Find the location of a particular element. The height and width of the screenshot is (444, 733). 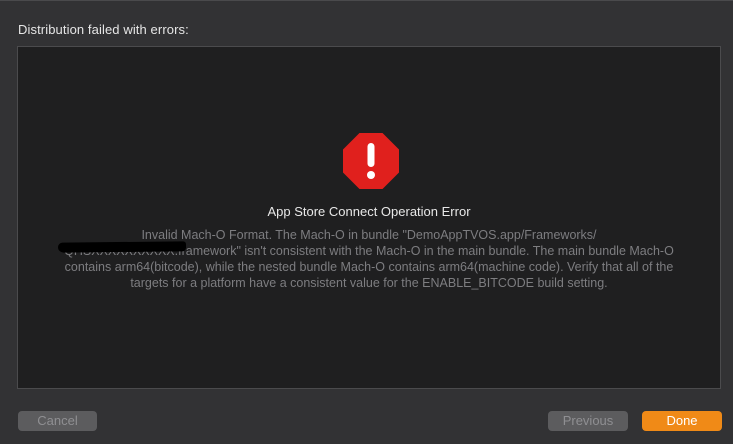

alert-octagon-icon is located at coordinates (371, 161).